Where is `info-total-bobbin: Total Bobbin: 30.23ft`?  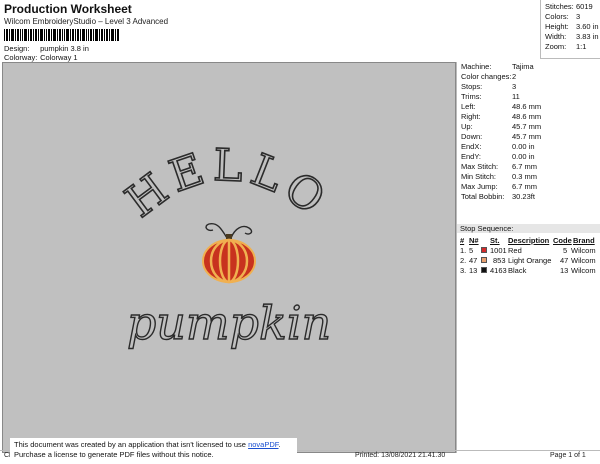
info-total-bobbin: Total Bobbin: 30.23ft is located at coordinates (498, 196).